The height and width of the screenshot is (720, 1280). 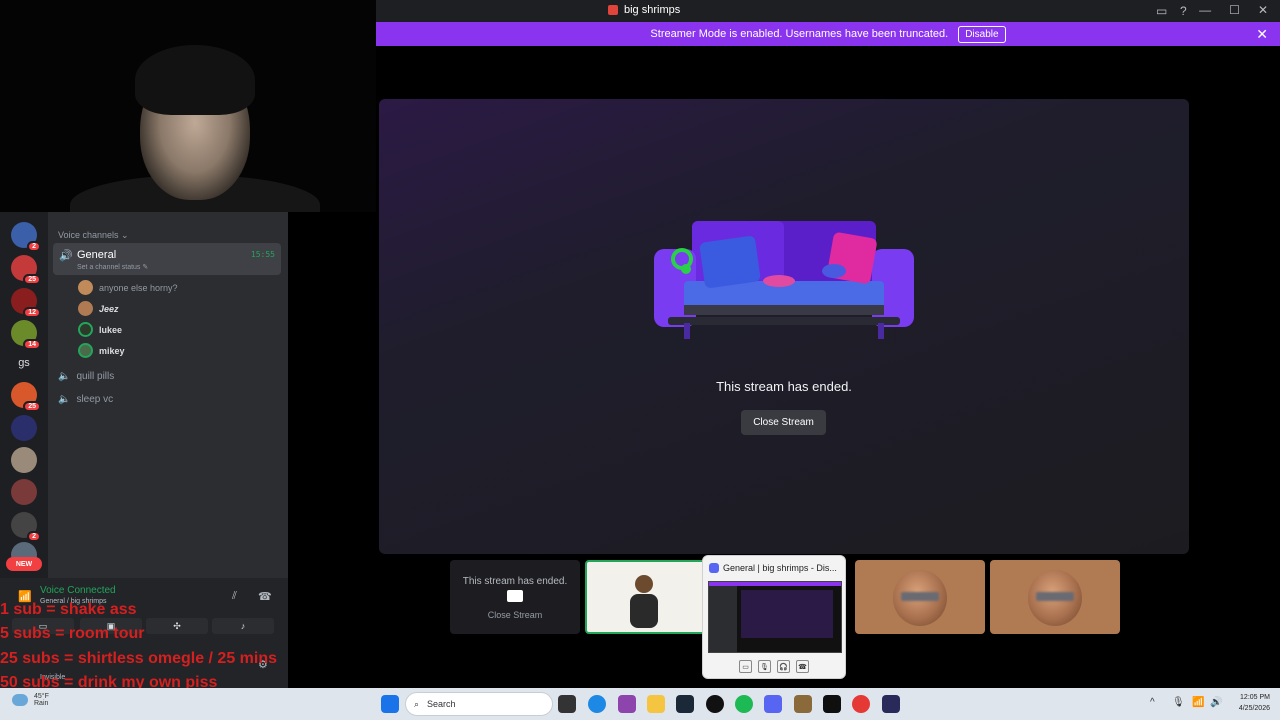 I want to click on file-explorer-icon, so click(x=656, y=704).